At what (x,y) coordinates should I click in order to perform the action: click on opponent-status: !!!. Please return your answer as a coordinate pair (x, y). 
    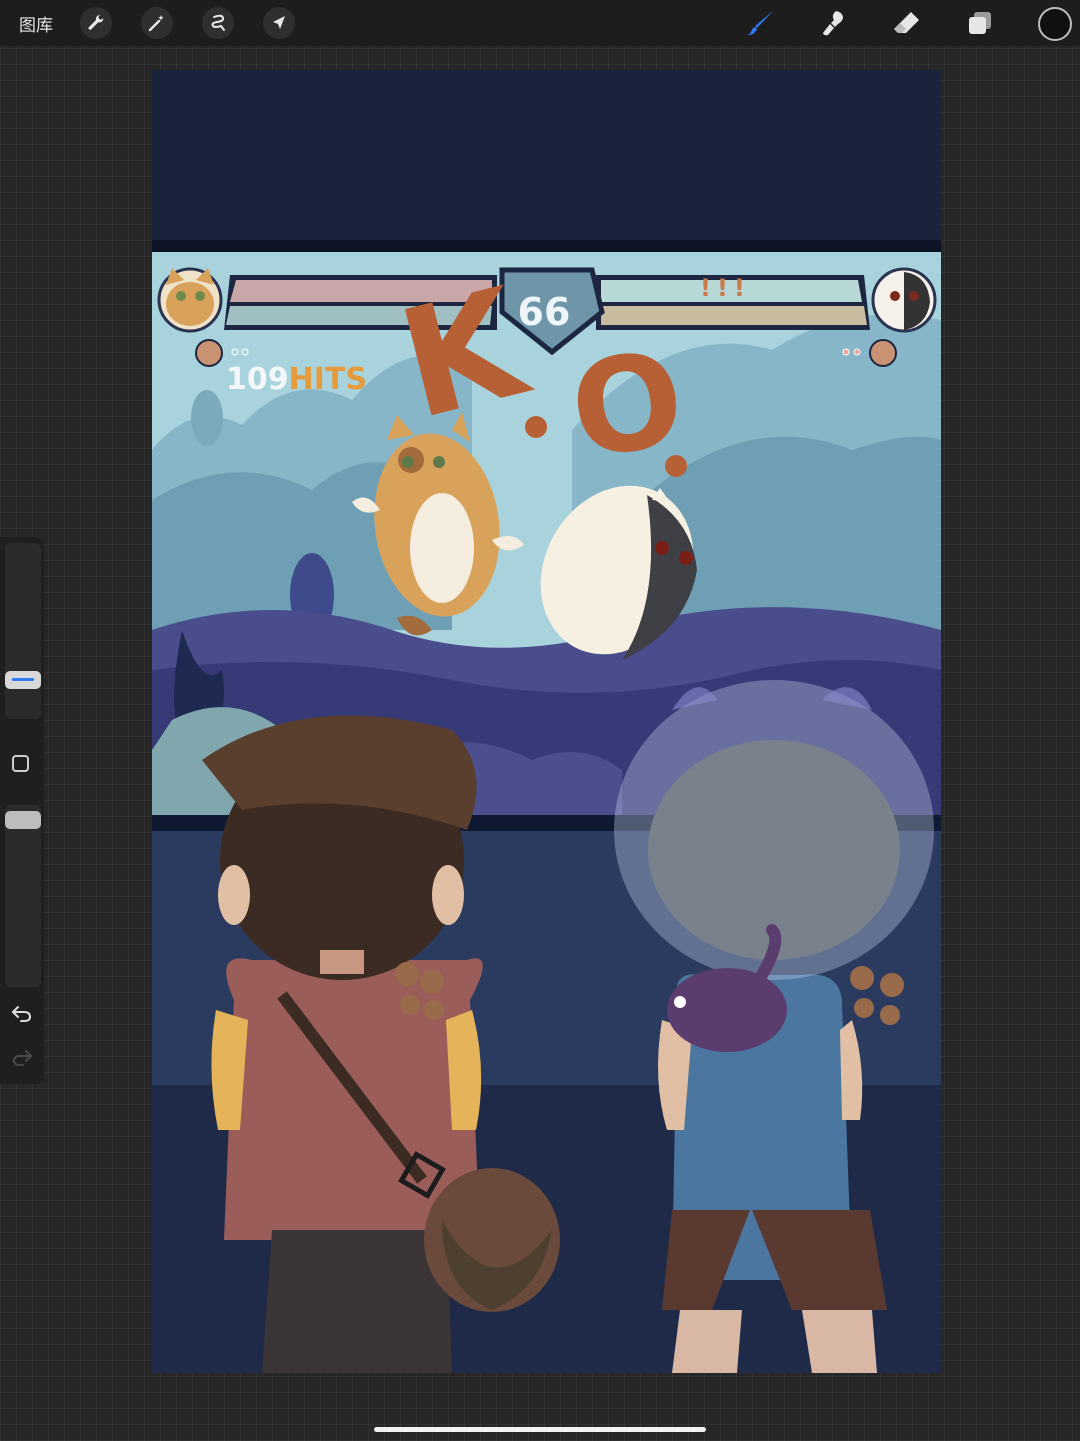
    Looking at the image, I should click on (725, 288).